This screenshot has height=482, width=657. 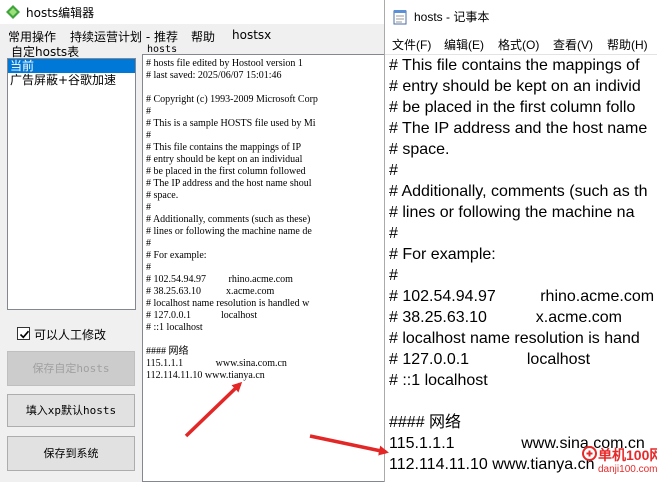 What do you see at coordinates (589, 453) in the screenshot?
I see `watermark-logo-icon` at bounding box center [589, 453].